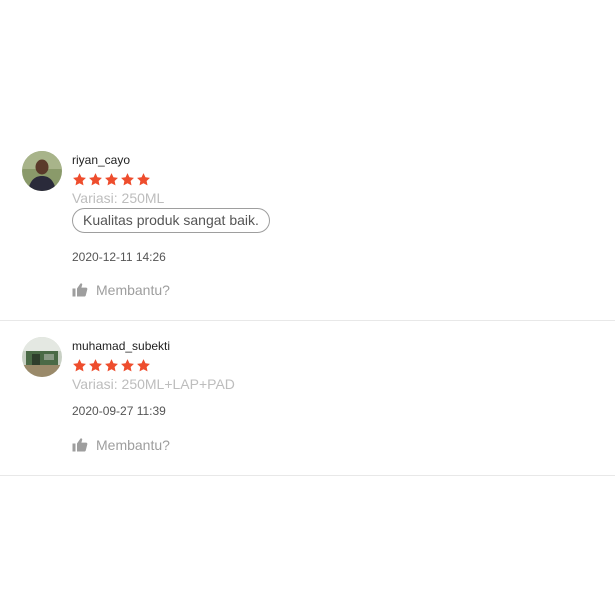  Describe the element at coordinates (153, 384) in the screenshot. I see `review-variant: Variasi: 250ML+LAP+PAD` at that location.